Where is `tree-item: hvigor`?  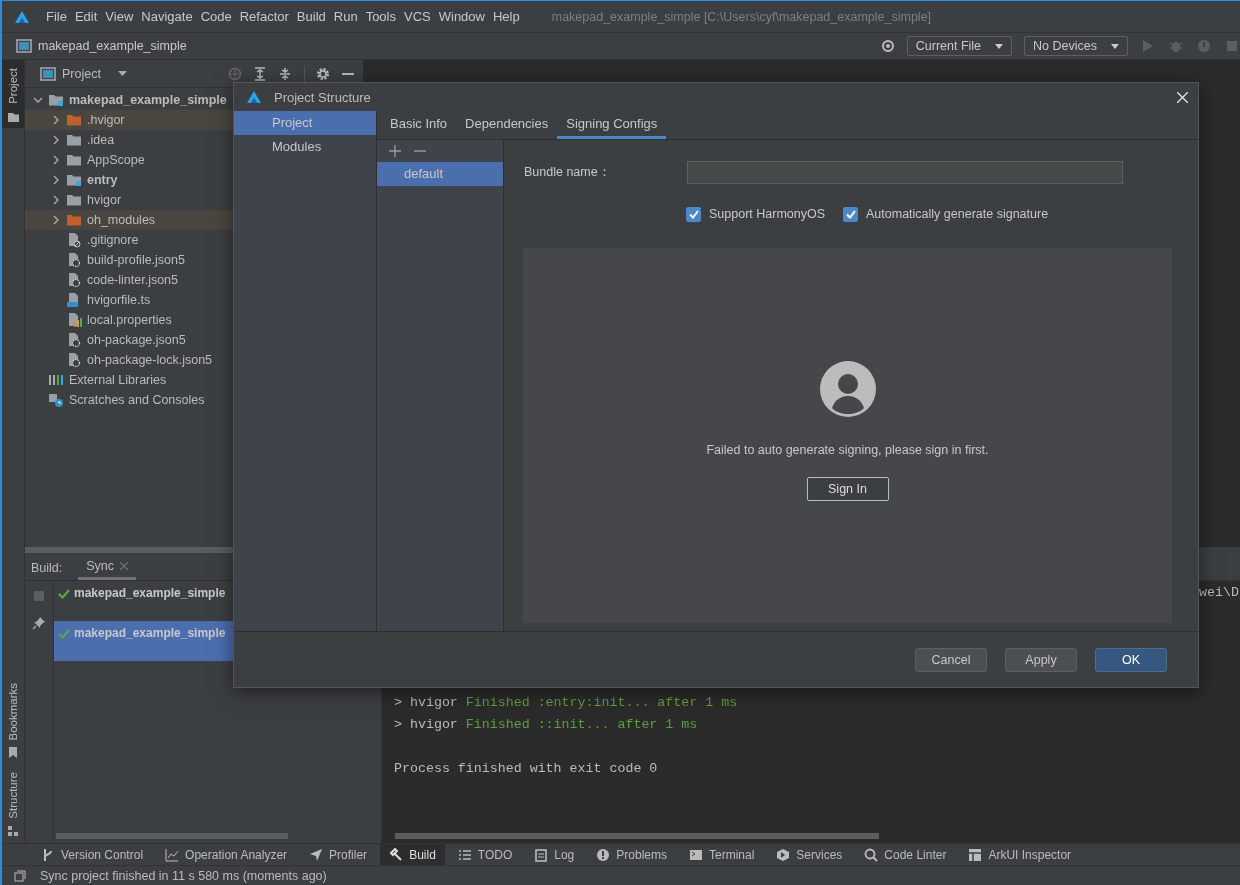 tree-item: hvigor is located at coordinates (194, 200).